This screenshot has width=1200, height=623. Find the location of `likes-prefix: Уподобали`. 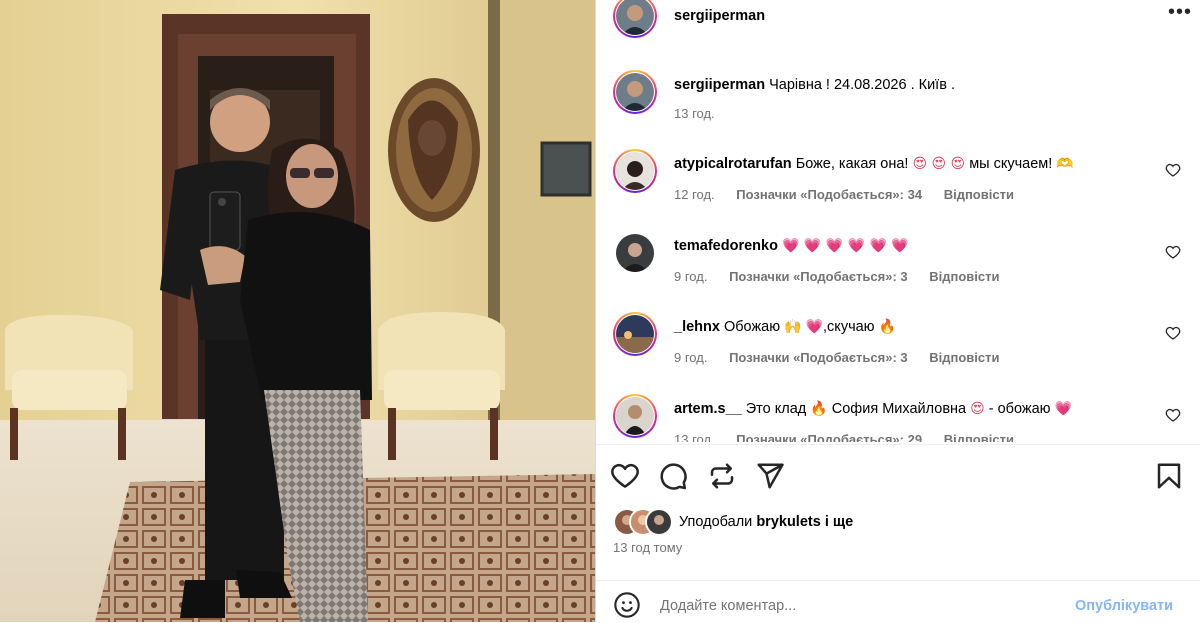

likes-prefix: Уподобали is located at coordinates (716, 522).